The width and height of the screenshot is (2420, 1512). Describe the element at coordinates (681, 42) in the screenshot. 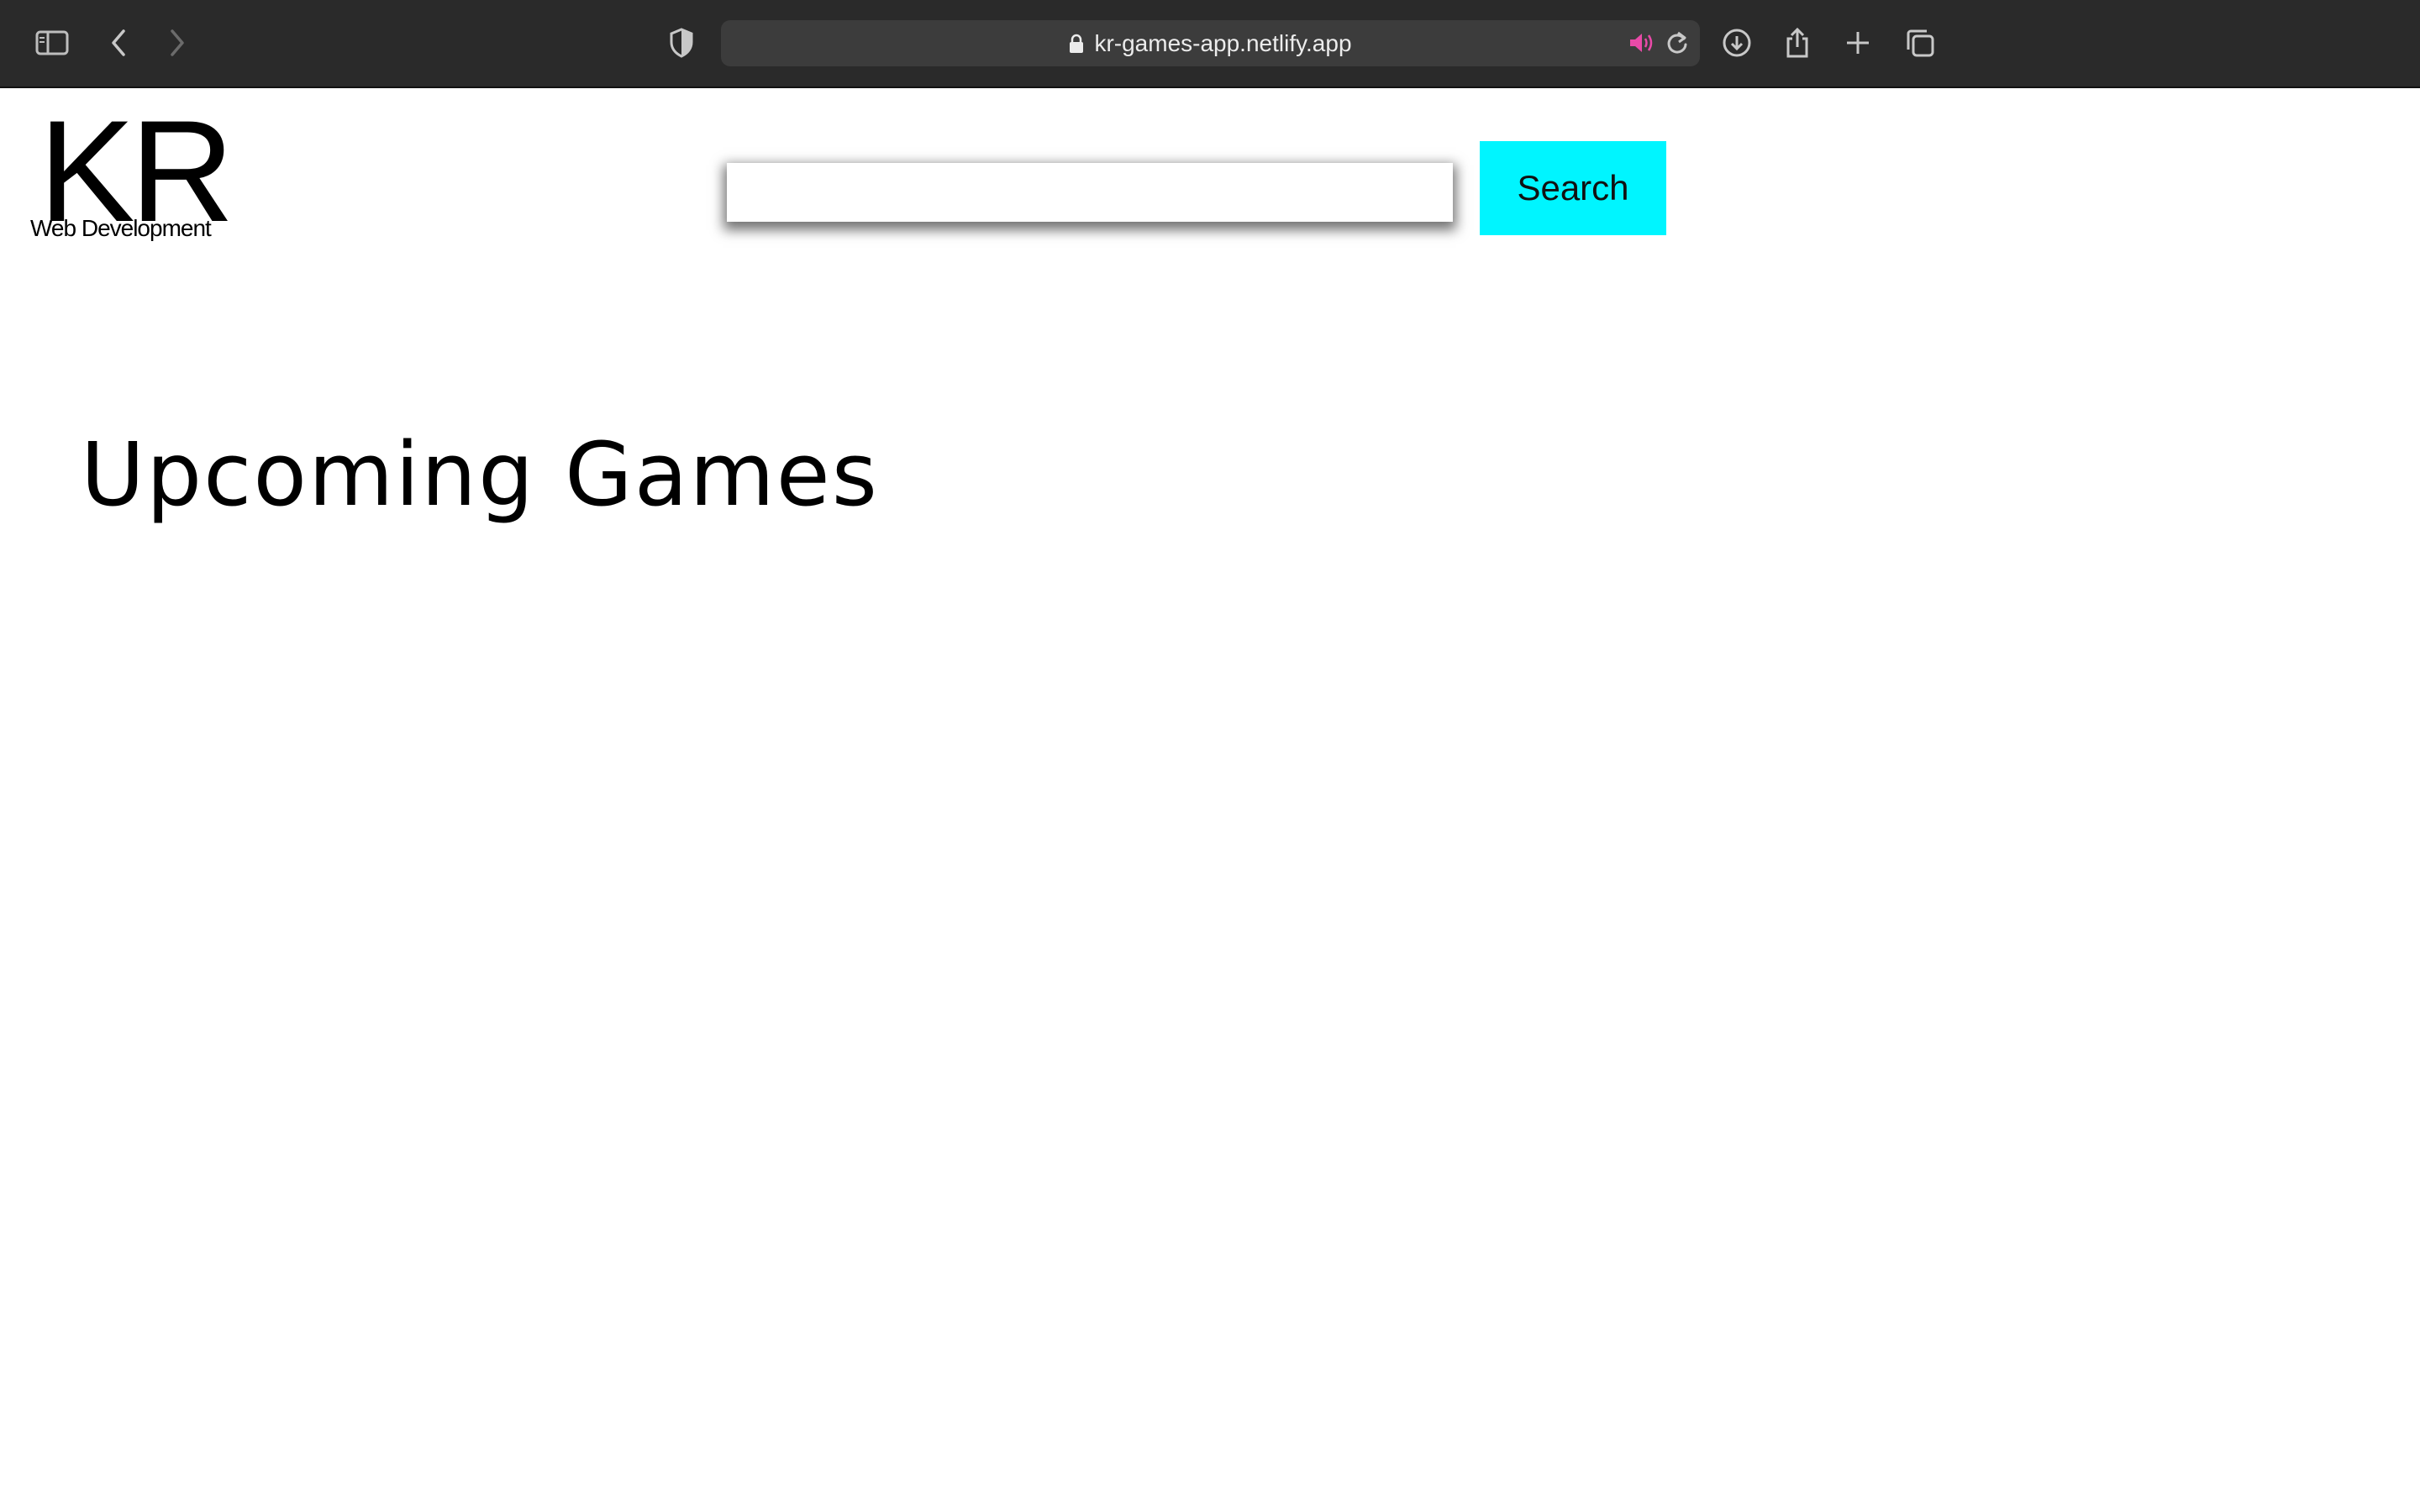

I see `shield-icon` at that location.